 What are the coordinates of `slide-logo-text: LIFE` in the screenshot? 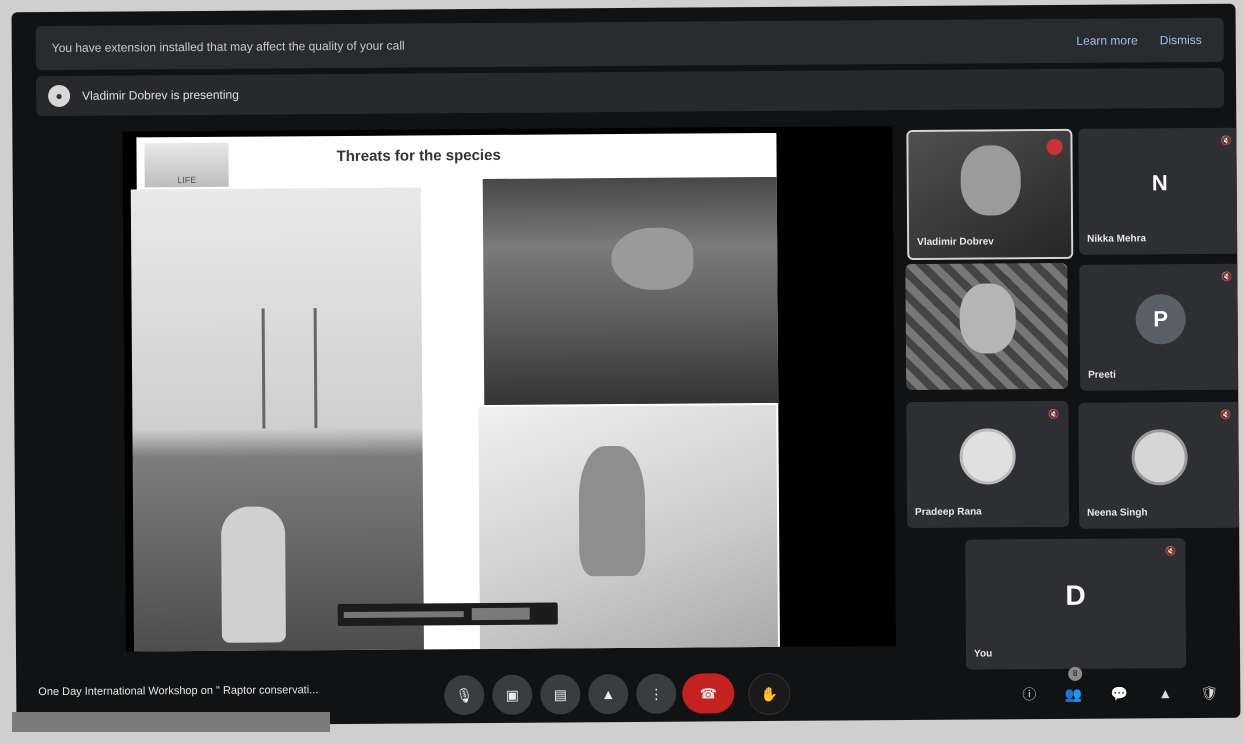 It's located at (187, 180).